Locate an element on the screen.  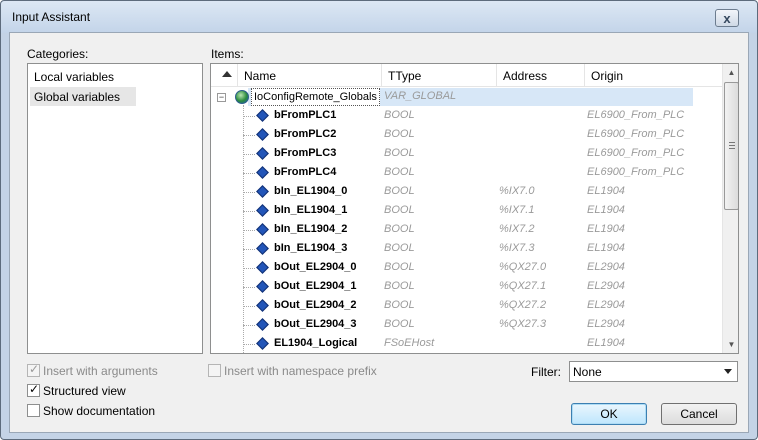
table-row: bFromPLC1 BOOL EL6900_From_PLC is located at coordinates (466, 116).